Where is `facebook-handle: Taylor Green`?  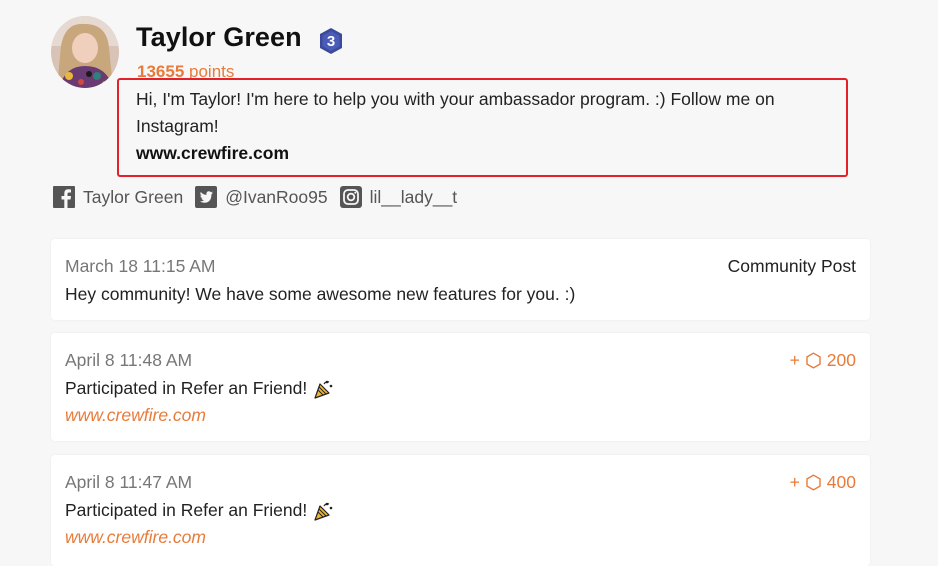
facebook-handle: Taylor Green is located at coordinates (133, 196).